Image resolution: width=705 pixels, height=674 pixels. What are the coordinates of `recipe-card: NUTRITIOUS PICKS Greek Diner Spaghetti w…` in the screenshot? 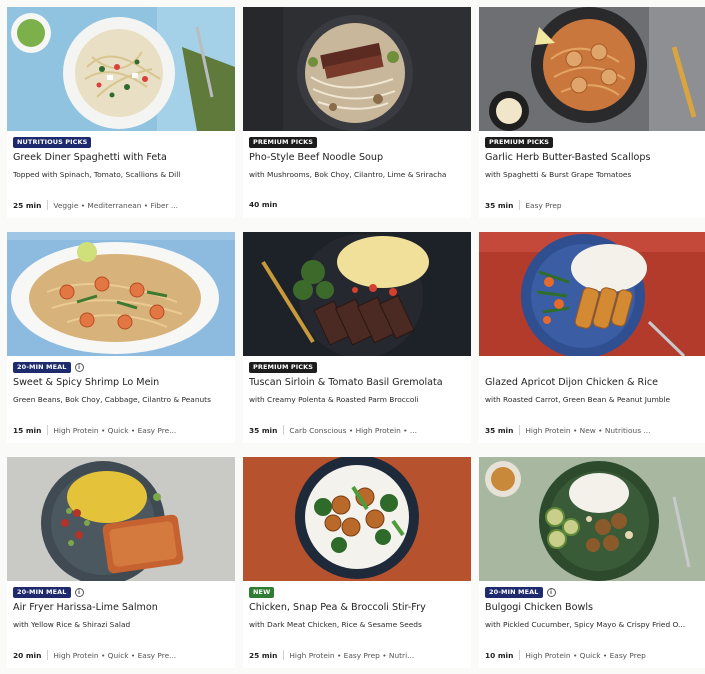 It's located at (121, 112).